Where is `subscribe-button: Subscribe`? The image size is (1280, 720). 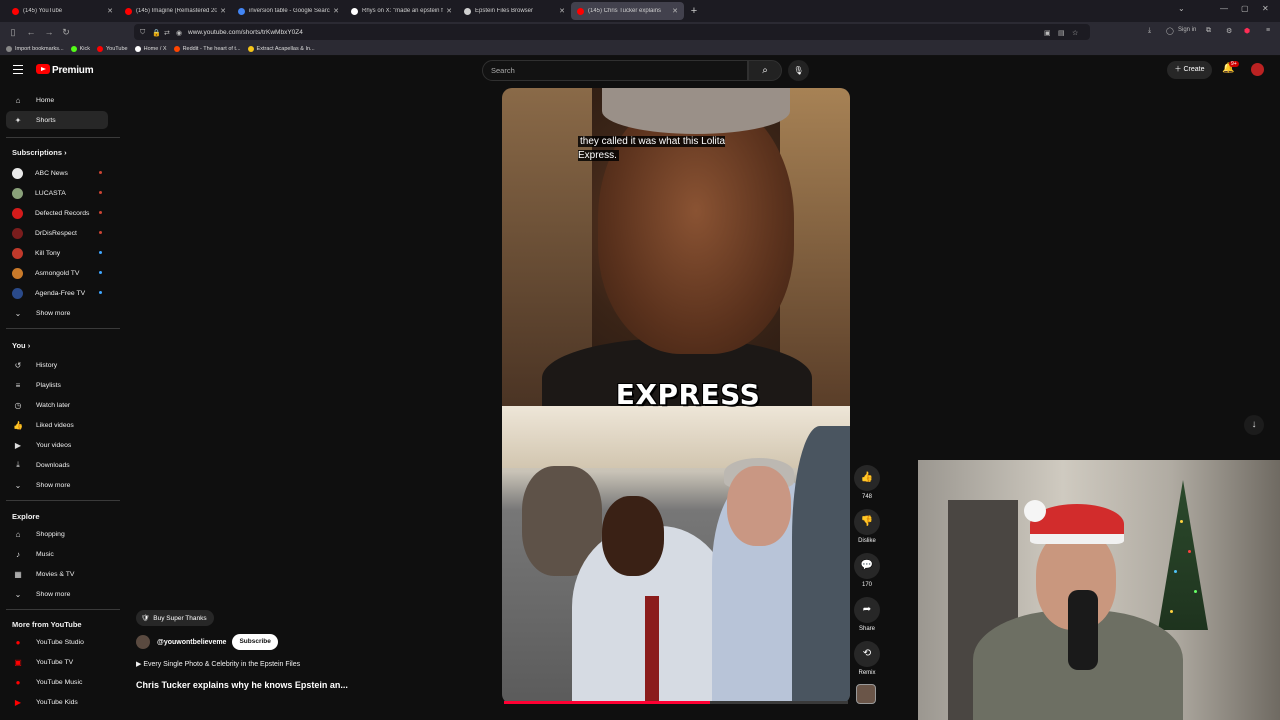
subscribe-button: Subscribe is located at coordinates (255, 642).